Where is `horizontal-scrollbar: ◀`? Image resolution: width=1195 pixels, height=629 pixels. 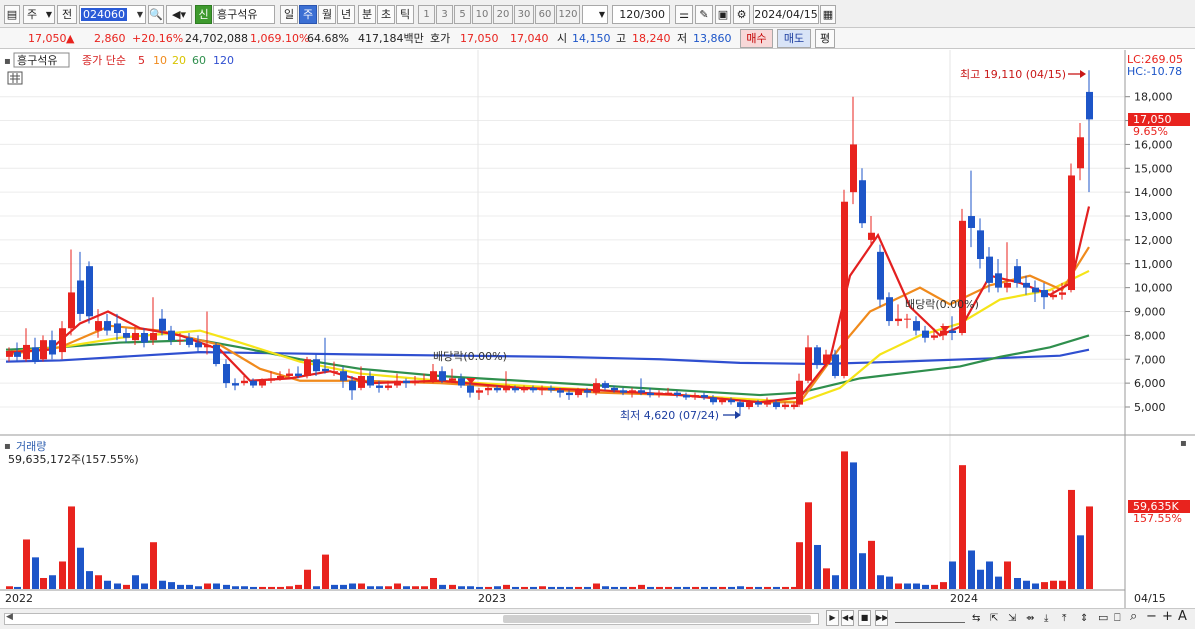
horizontal-scrollbar: ◀ is located at coordinates (411, 618).